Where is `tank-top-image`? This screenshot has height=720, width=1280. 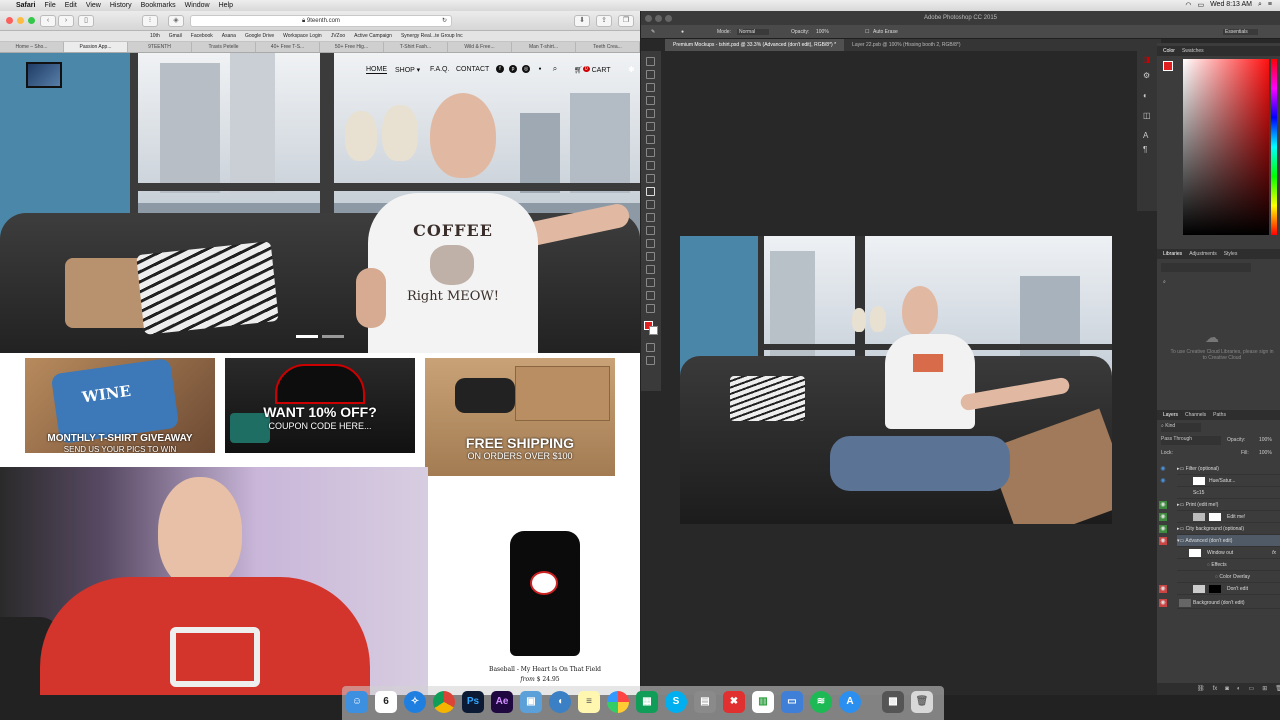 tank-top-image is located at coordinates (545, 593).